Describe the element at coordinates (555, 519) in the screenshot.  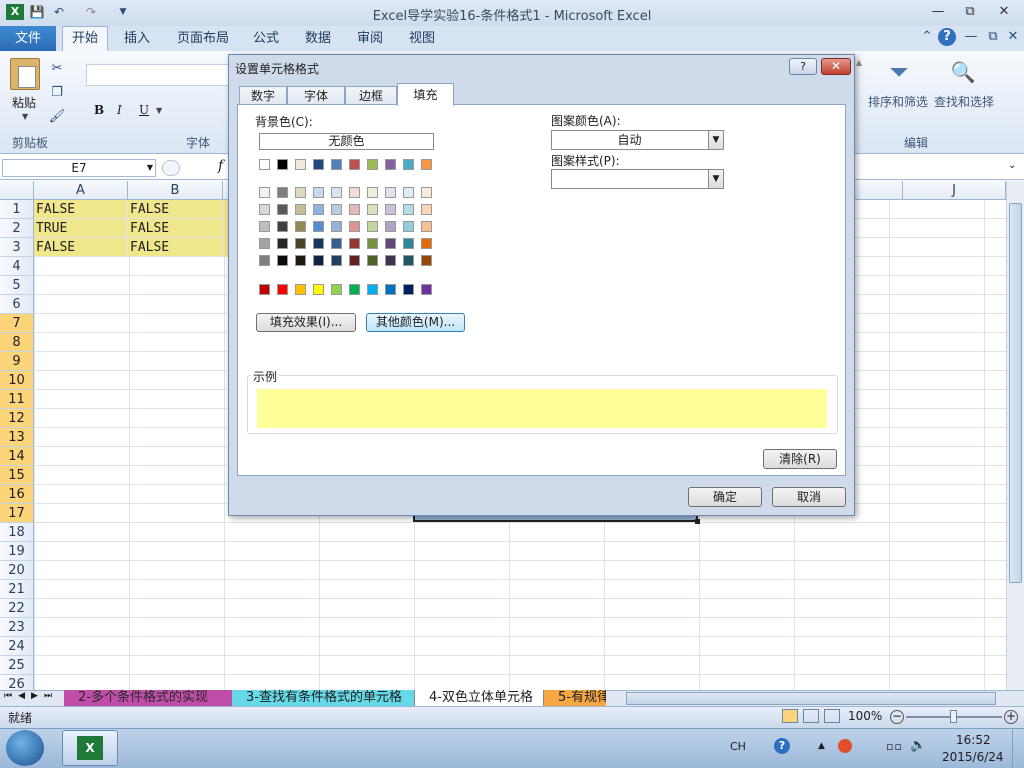
I see `selected-range-outline` at that location.